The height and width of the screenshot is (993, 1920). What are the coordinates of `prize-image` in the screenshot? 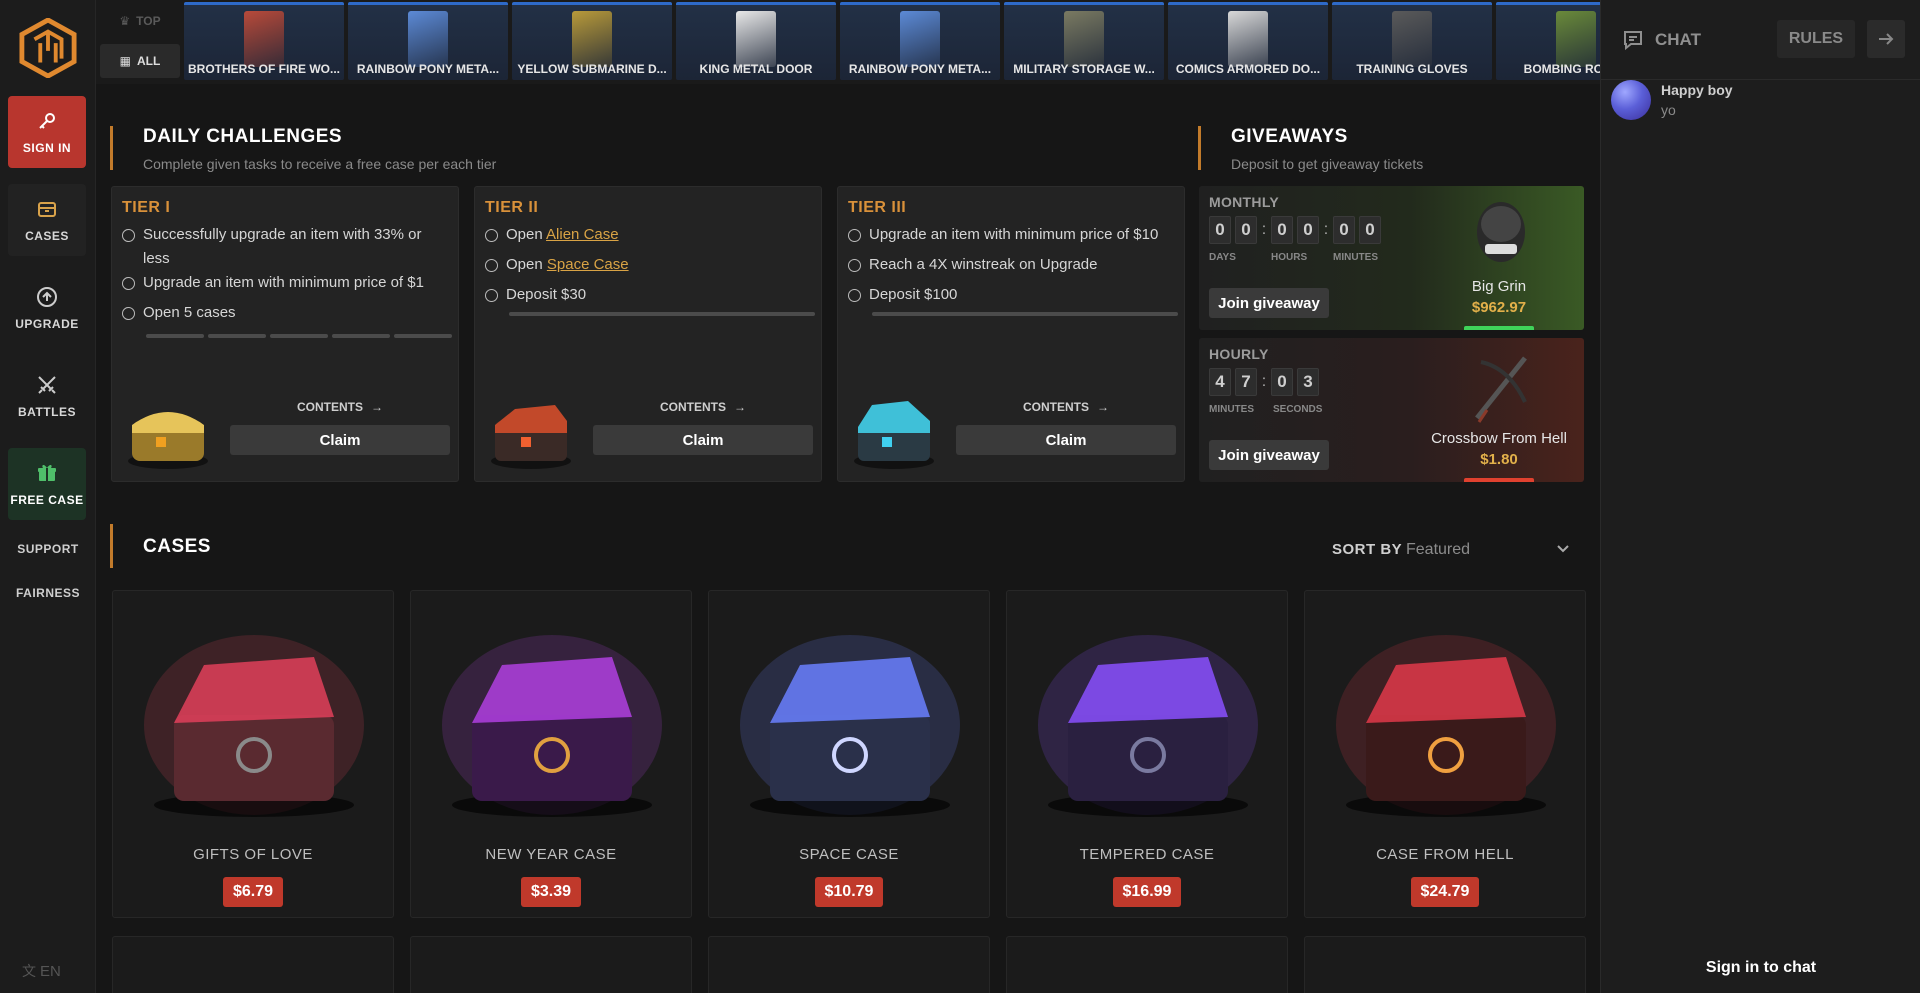 It's located at (1501, 232).